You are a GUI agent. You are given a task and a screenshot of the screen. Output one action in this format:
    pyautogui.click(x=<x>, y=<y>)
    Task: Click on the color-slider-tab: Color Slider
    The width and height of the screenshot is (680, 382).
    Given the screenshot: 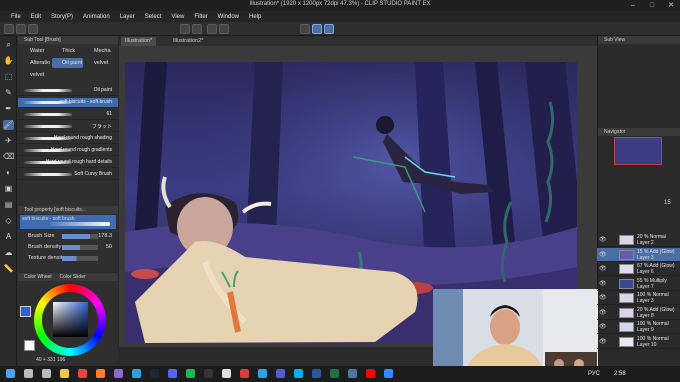 What is the action you would take?
    pyautogui.click(x=73, y=277)
    